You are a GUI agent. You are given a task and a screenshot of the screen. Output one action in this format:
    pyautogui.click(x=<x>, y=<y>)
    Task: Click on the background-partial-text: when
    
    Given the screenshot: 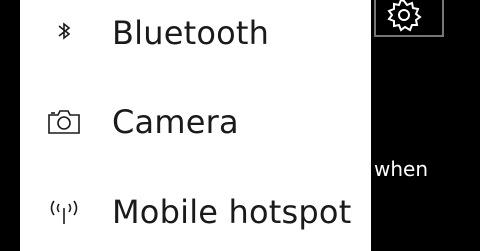 What is the action you would take?
    pyautogui.click(x=401, y=169)
    